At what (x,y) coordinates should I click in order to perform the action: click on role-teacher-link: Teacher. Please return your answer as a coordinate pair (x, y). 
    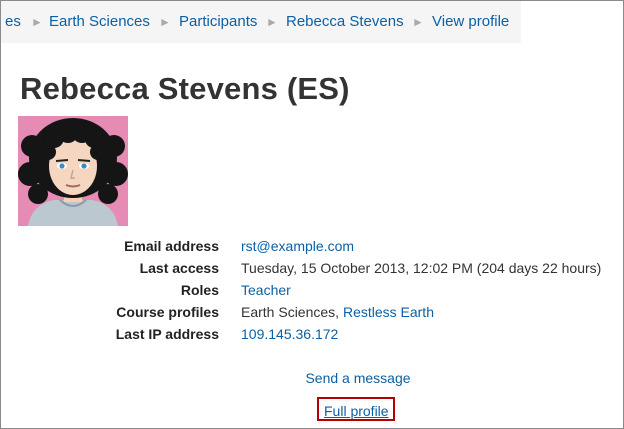
    Looking at the image, I should click on (266, 290).